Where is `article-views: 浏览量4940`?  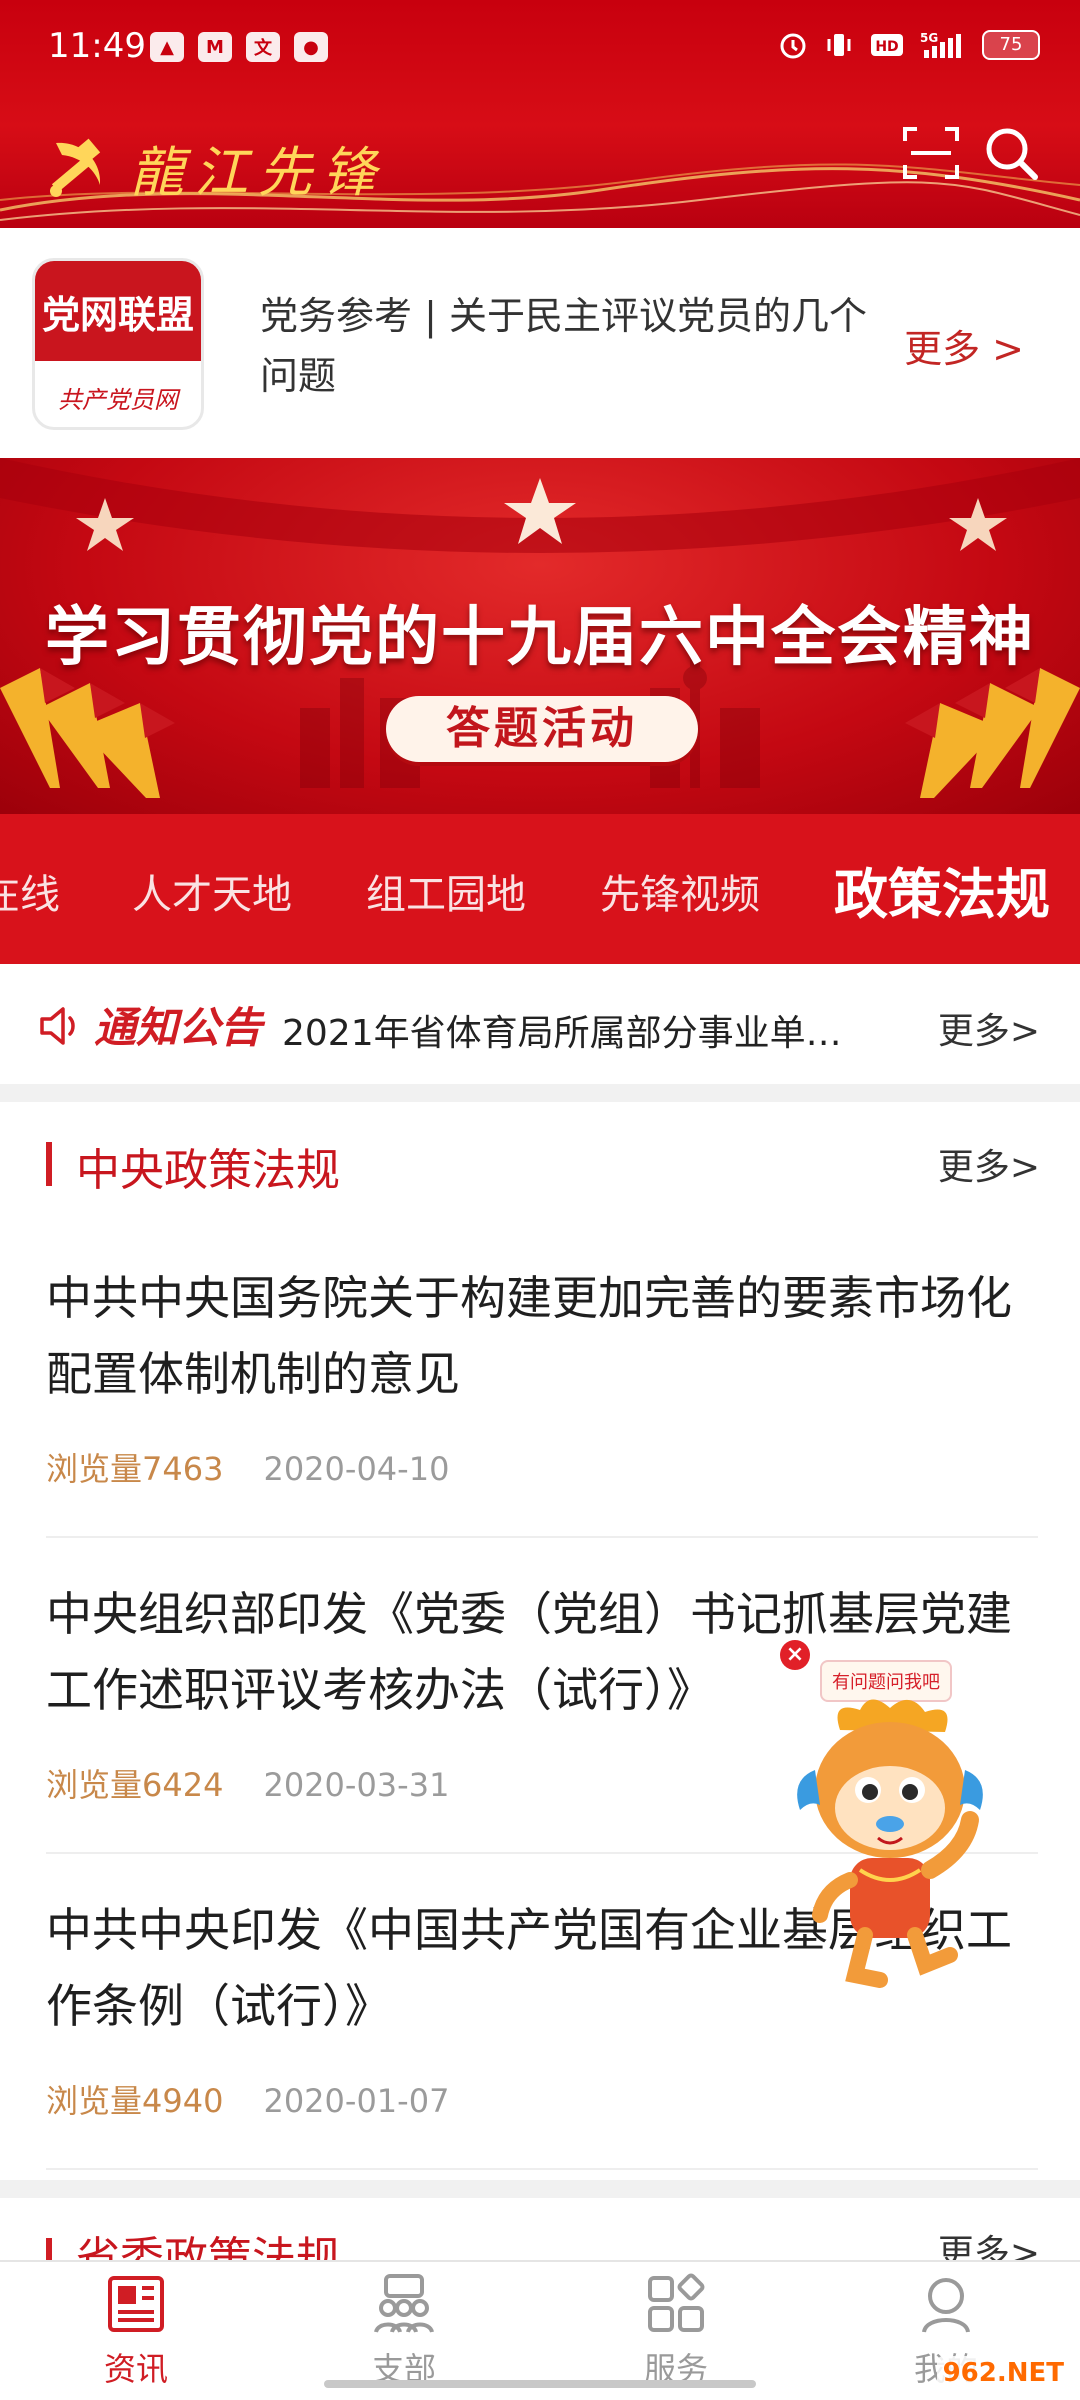 article-views: 浏览量4940 is located at coordinates (135, 2101).